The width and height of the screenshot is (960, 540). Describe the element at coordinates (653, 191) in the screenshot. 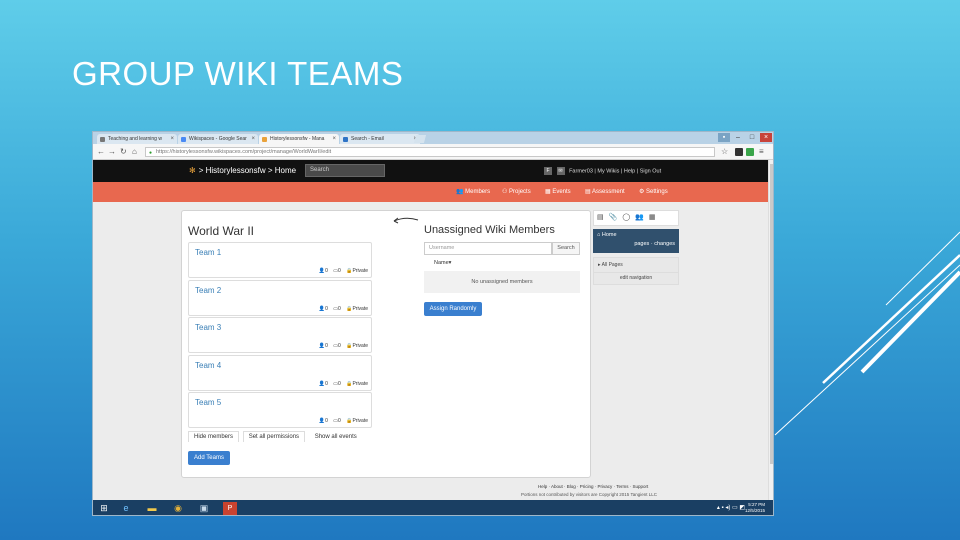

I see `nav-settings: ⚙ Settings` at that location.